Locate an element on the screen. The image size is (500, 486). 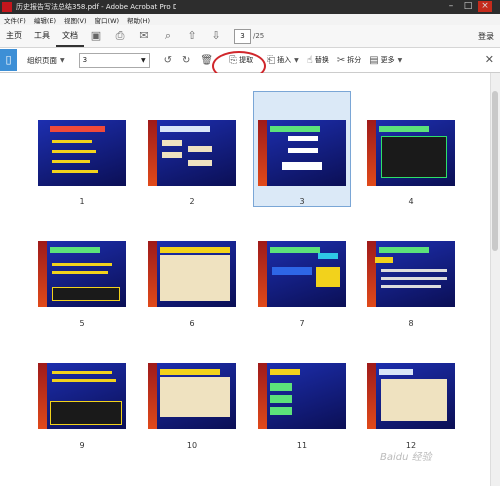
tab-document: 文档 is located at coordinates (70, 36).